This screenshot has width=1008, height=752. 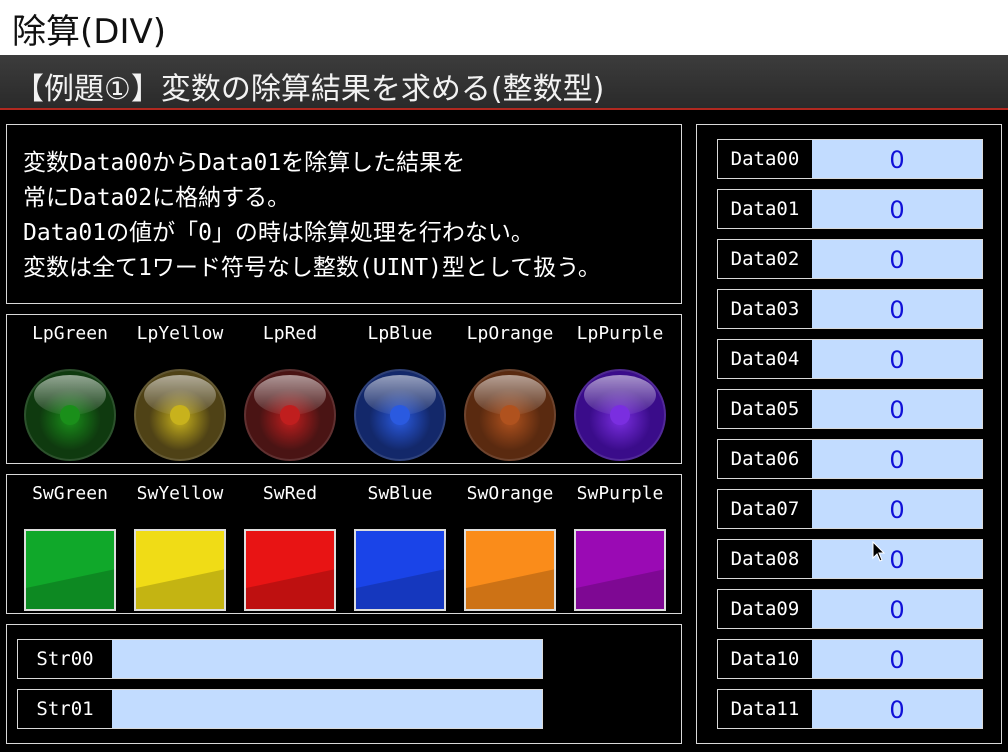 I want to click on data-row-data06: Data06 0, so click(x=850, y=459).